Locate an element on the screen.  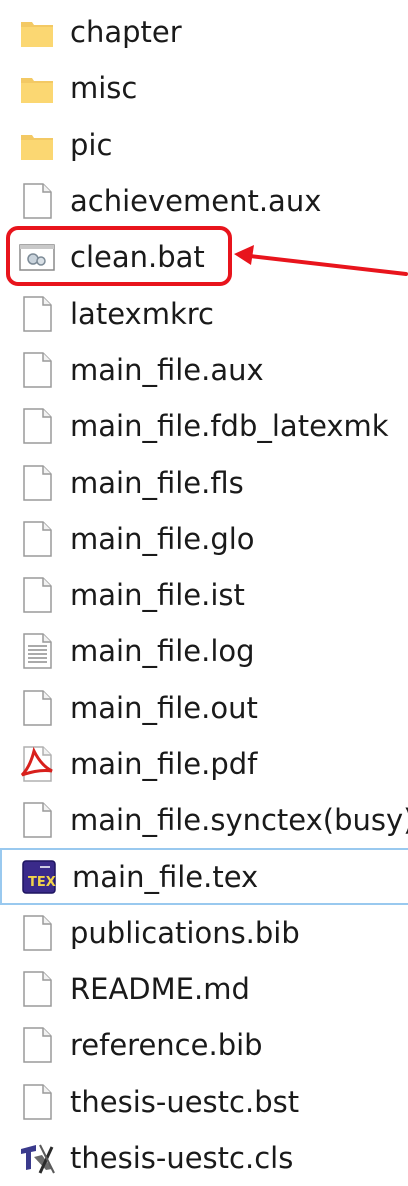
file-row: main_file.aux is located at coordinates (204, 370).